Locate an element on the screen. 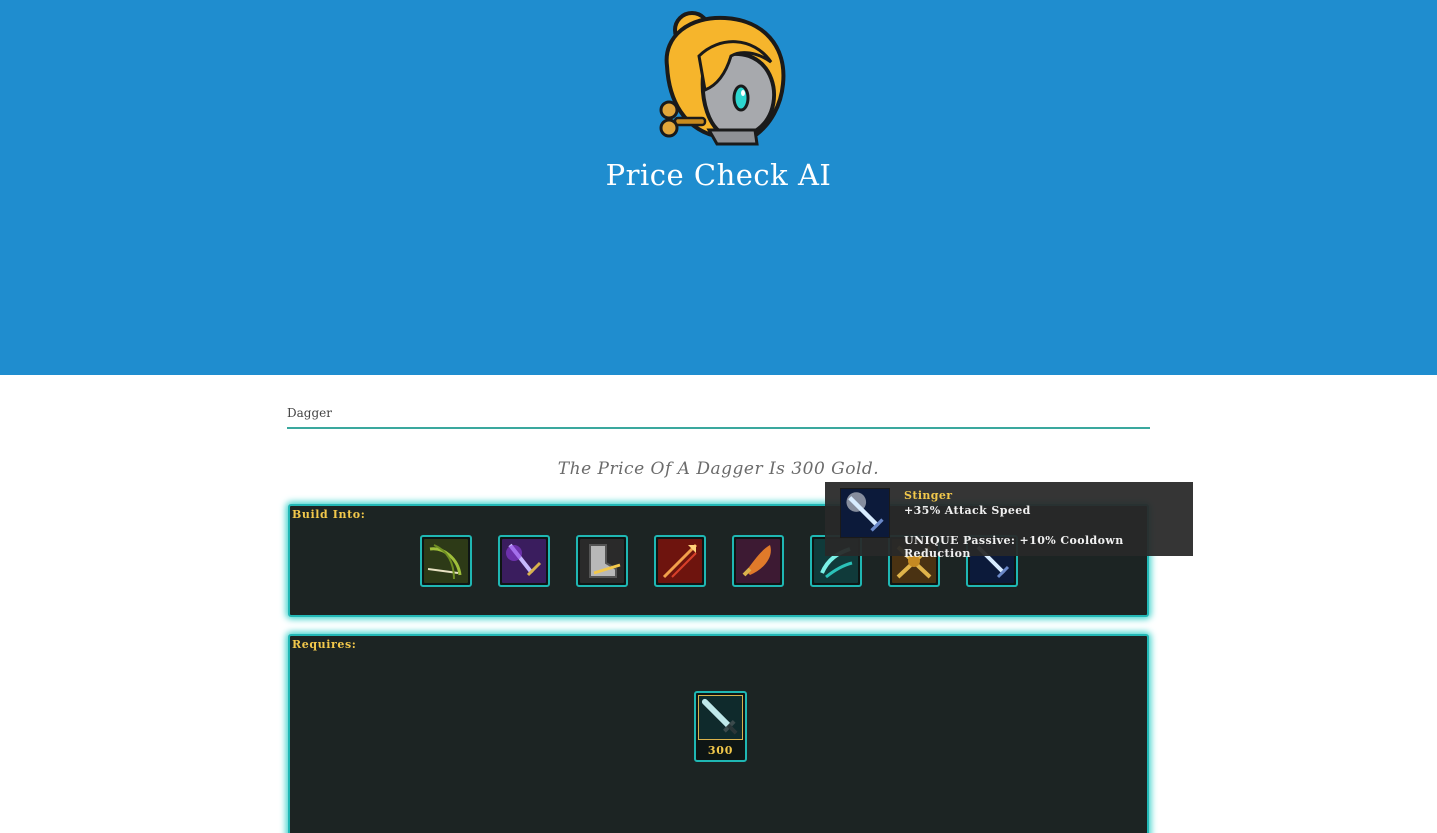 The height and width of the screenshot is (833, 1437). build-into-label: Build Into: is located at coordinates (329, 514).